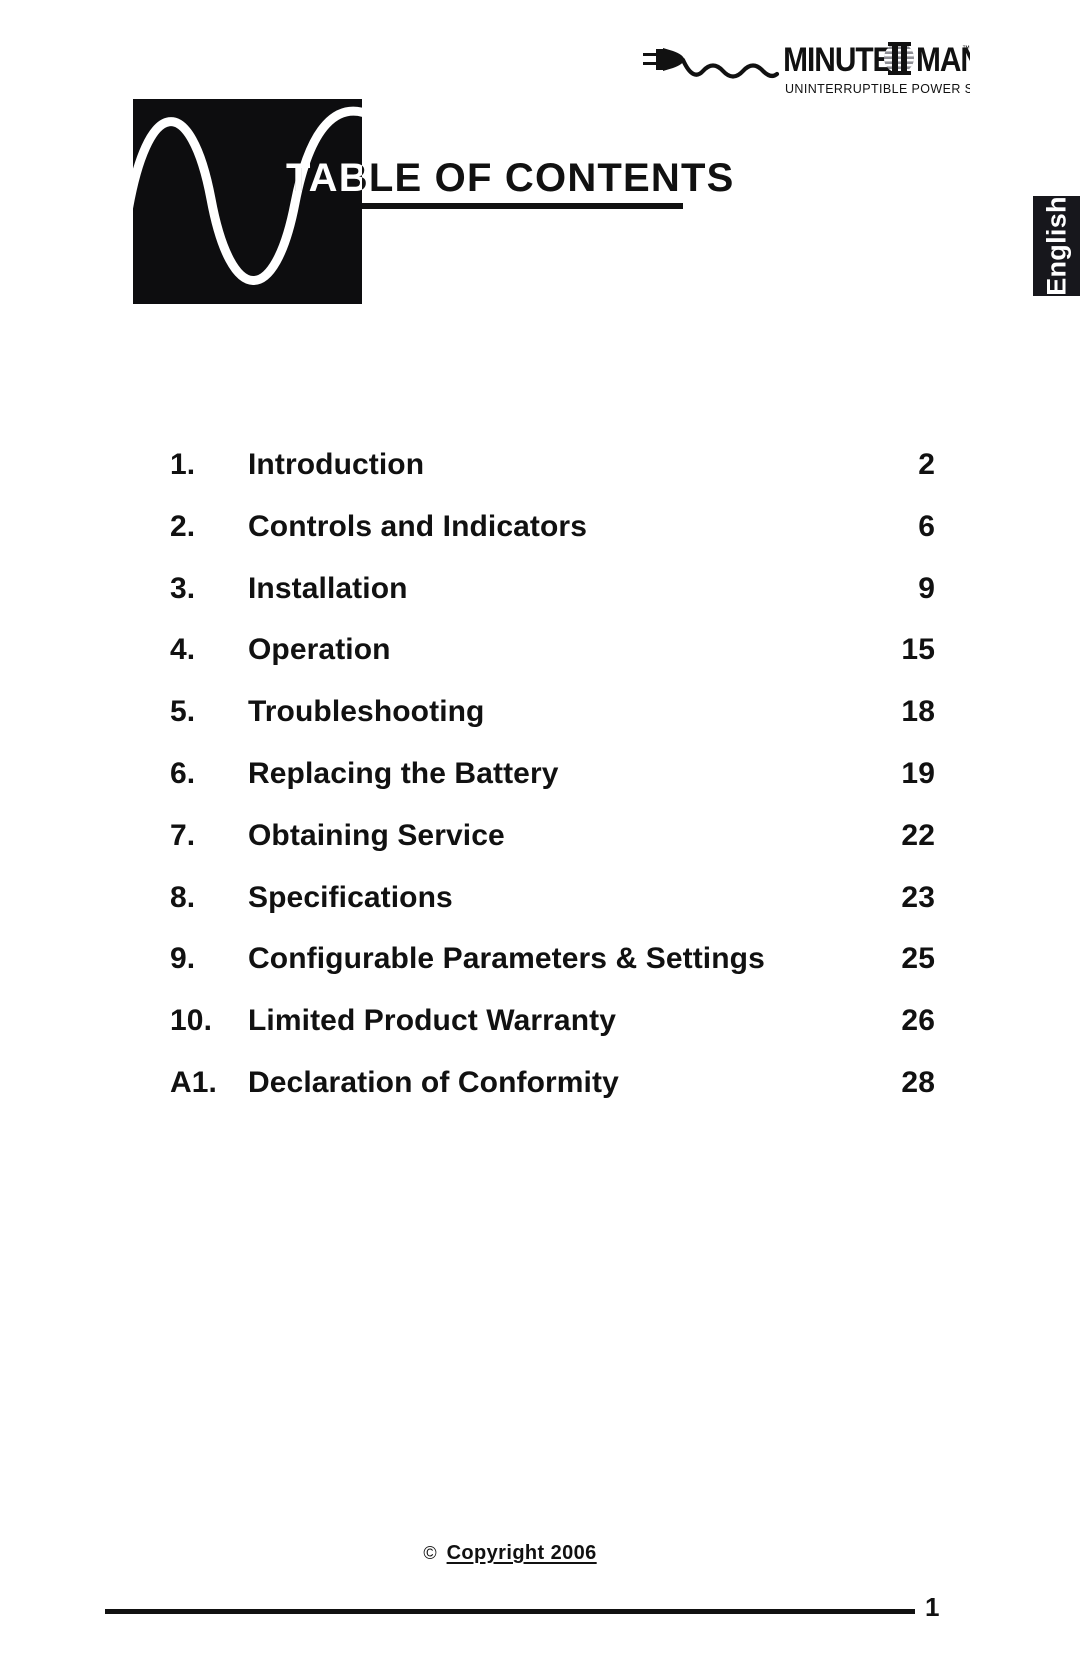 The image size is (1080, 1669). I want to click on toc-entry-page: 2, so click(926, 464).